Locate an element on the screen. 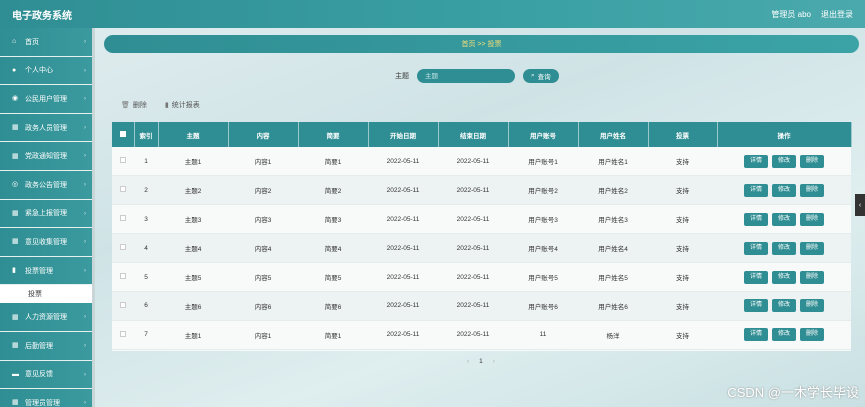  table-cell: 用户账号2 is located at coordinates (543, 190).